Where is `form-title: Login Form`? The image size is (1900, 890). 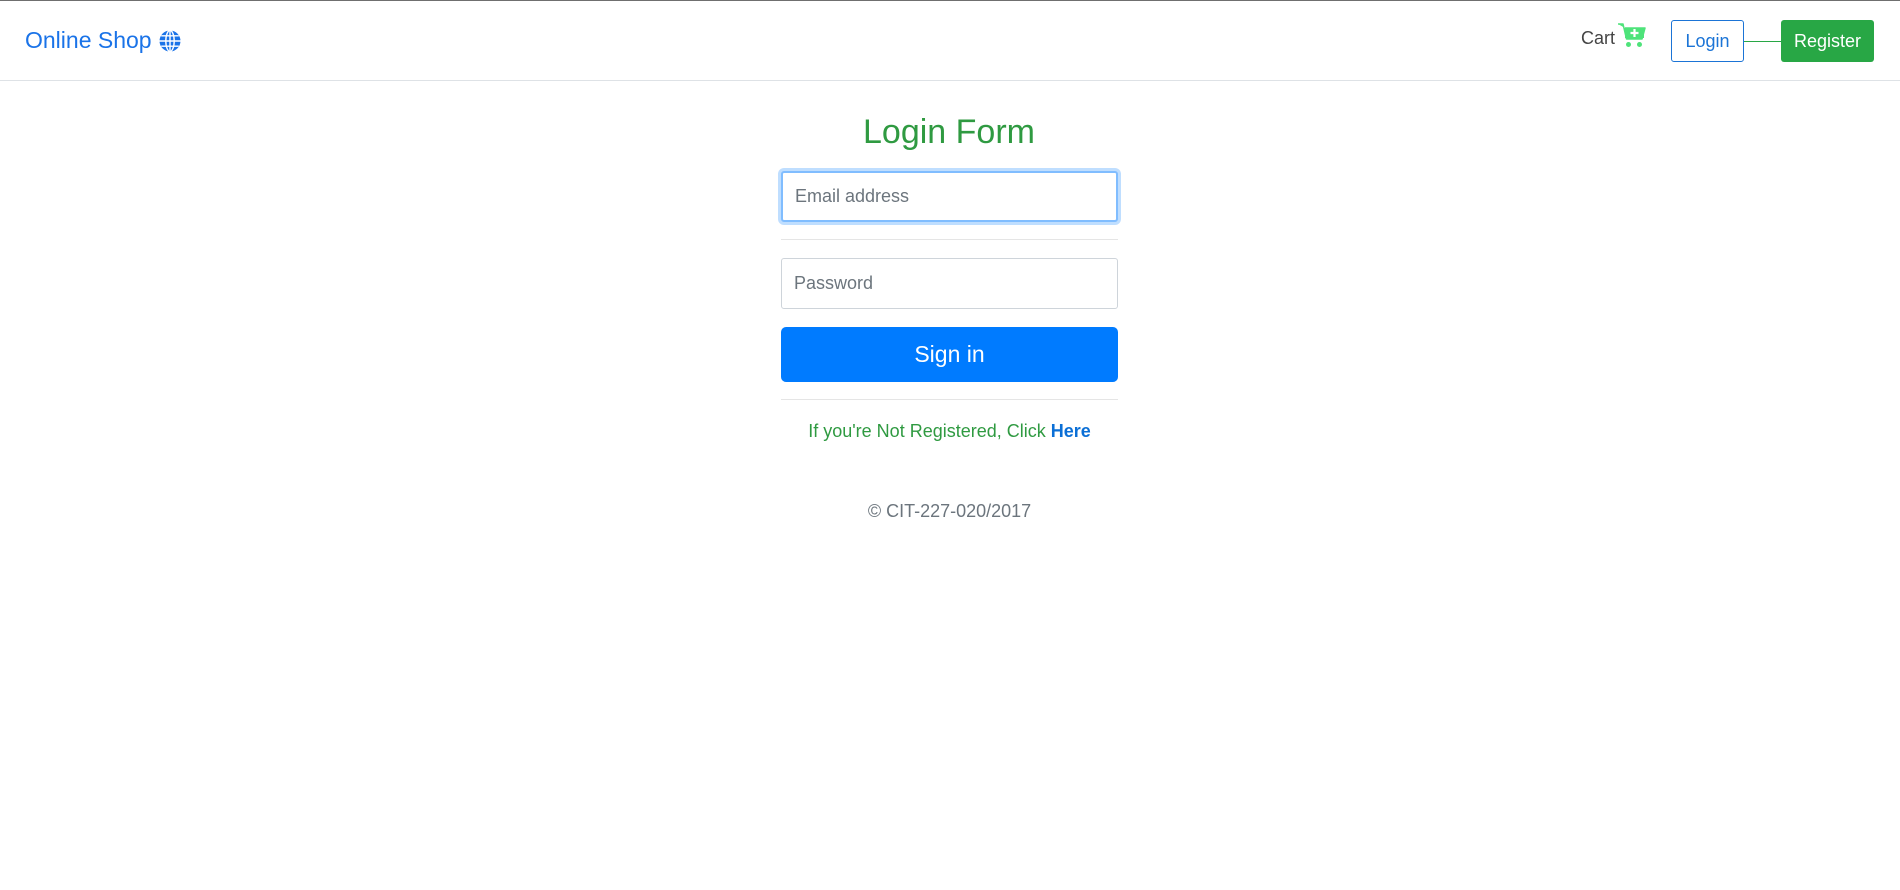 form-title: Login Form is located at coordinates (949, 132).